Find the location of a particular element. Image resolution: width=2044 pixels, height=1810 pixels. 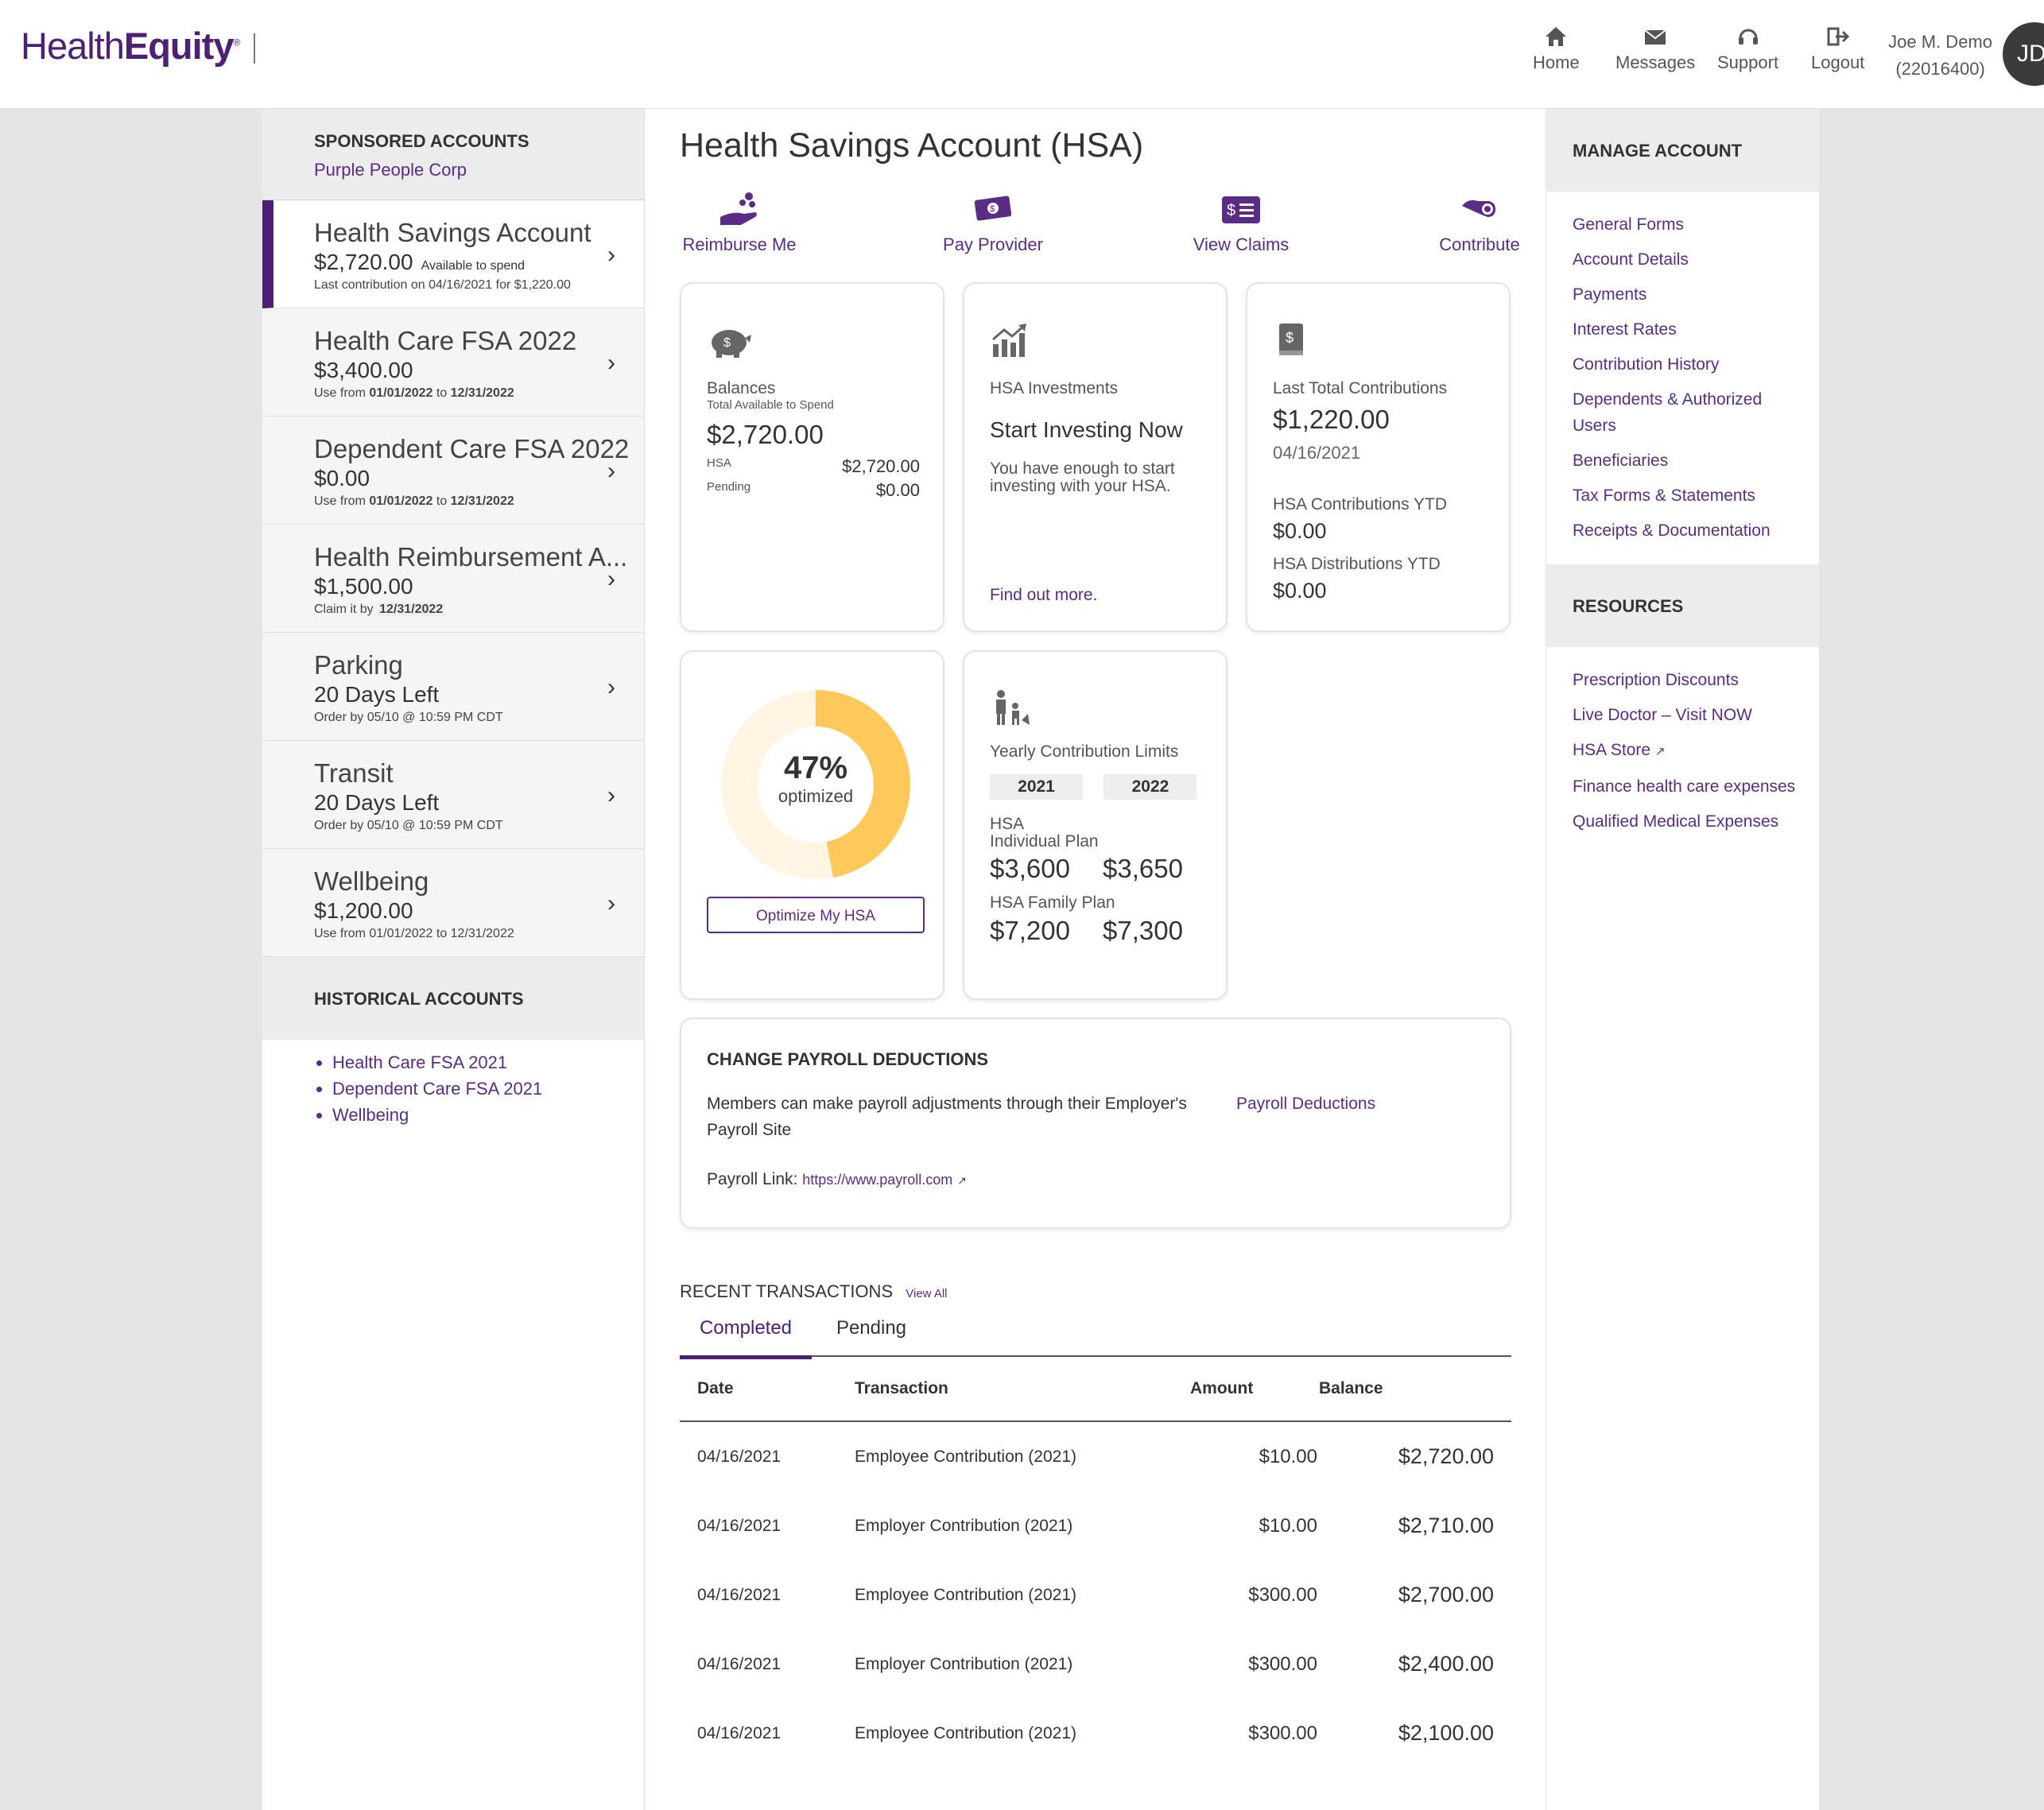

recent-transactions-title: RECENT TRANSACTIONS View All is located at coordinates (814, 1291).